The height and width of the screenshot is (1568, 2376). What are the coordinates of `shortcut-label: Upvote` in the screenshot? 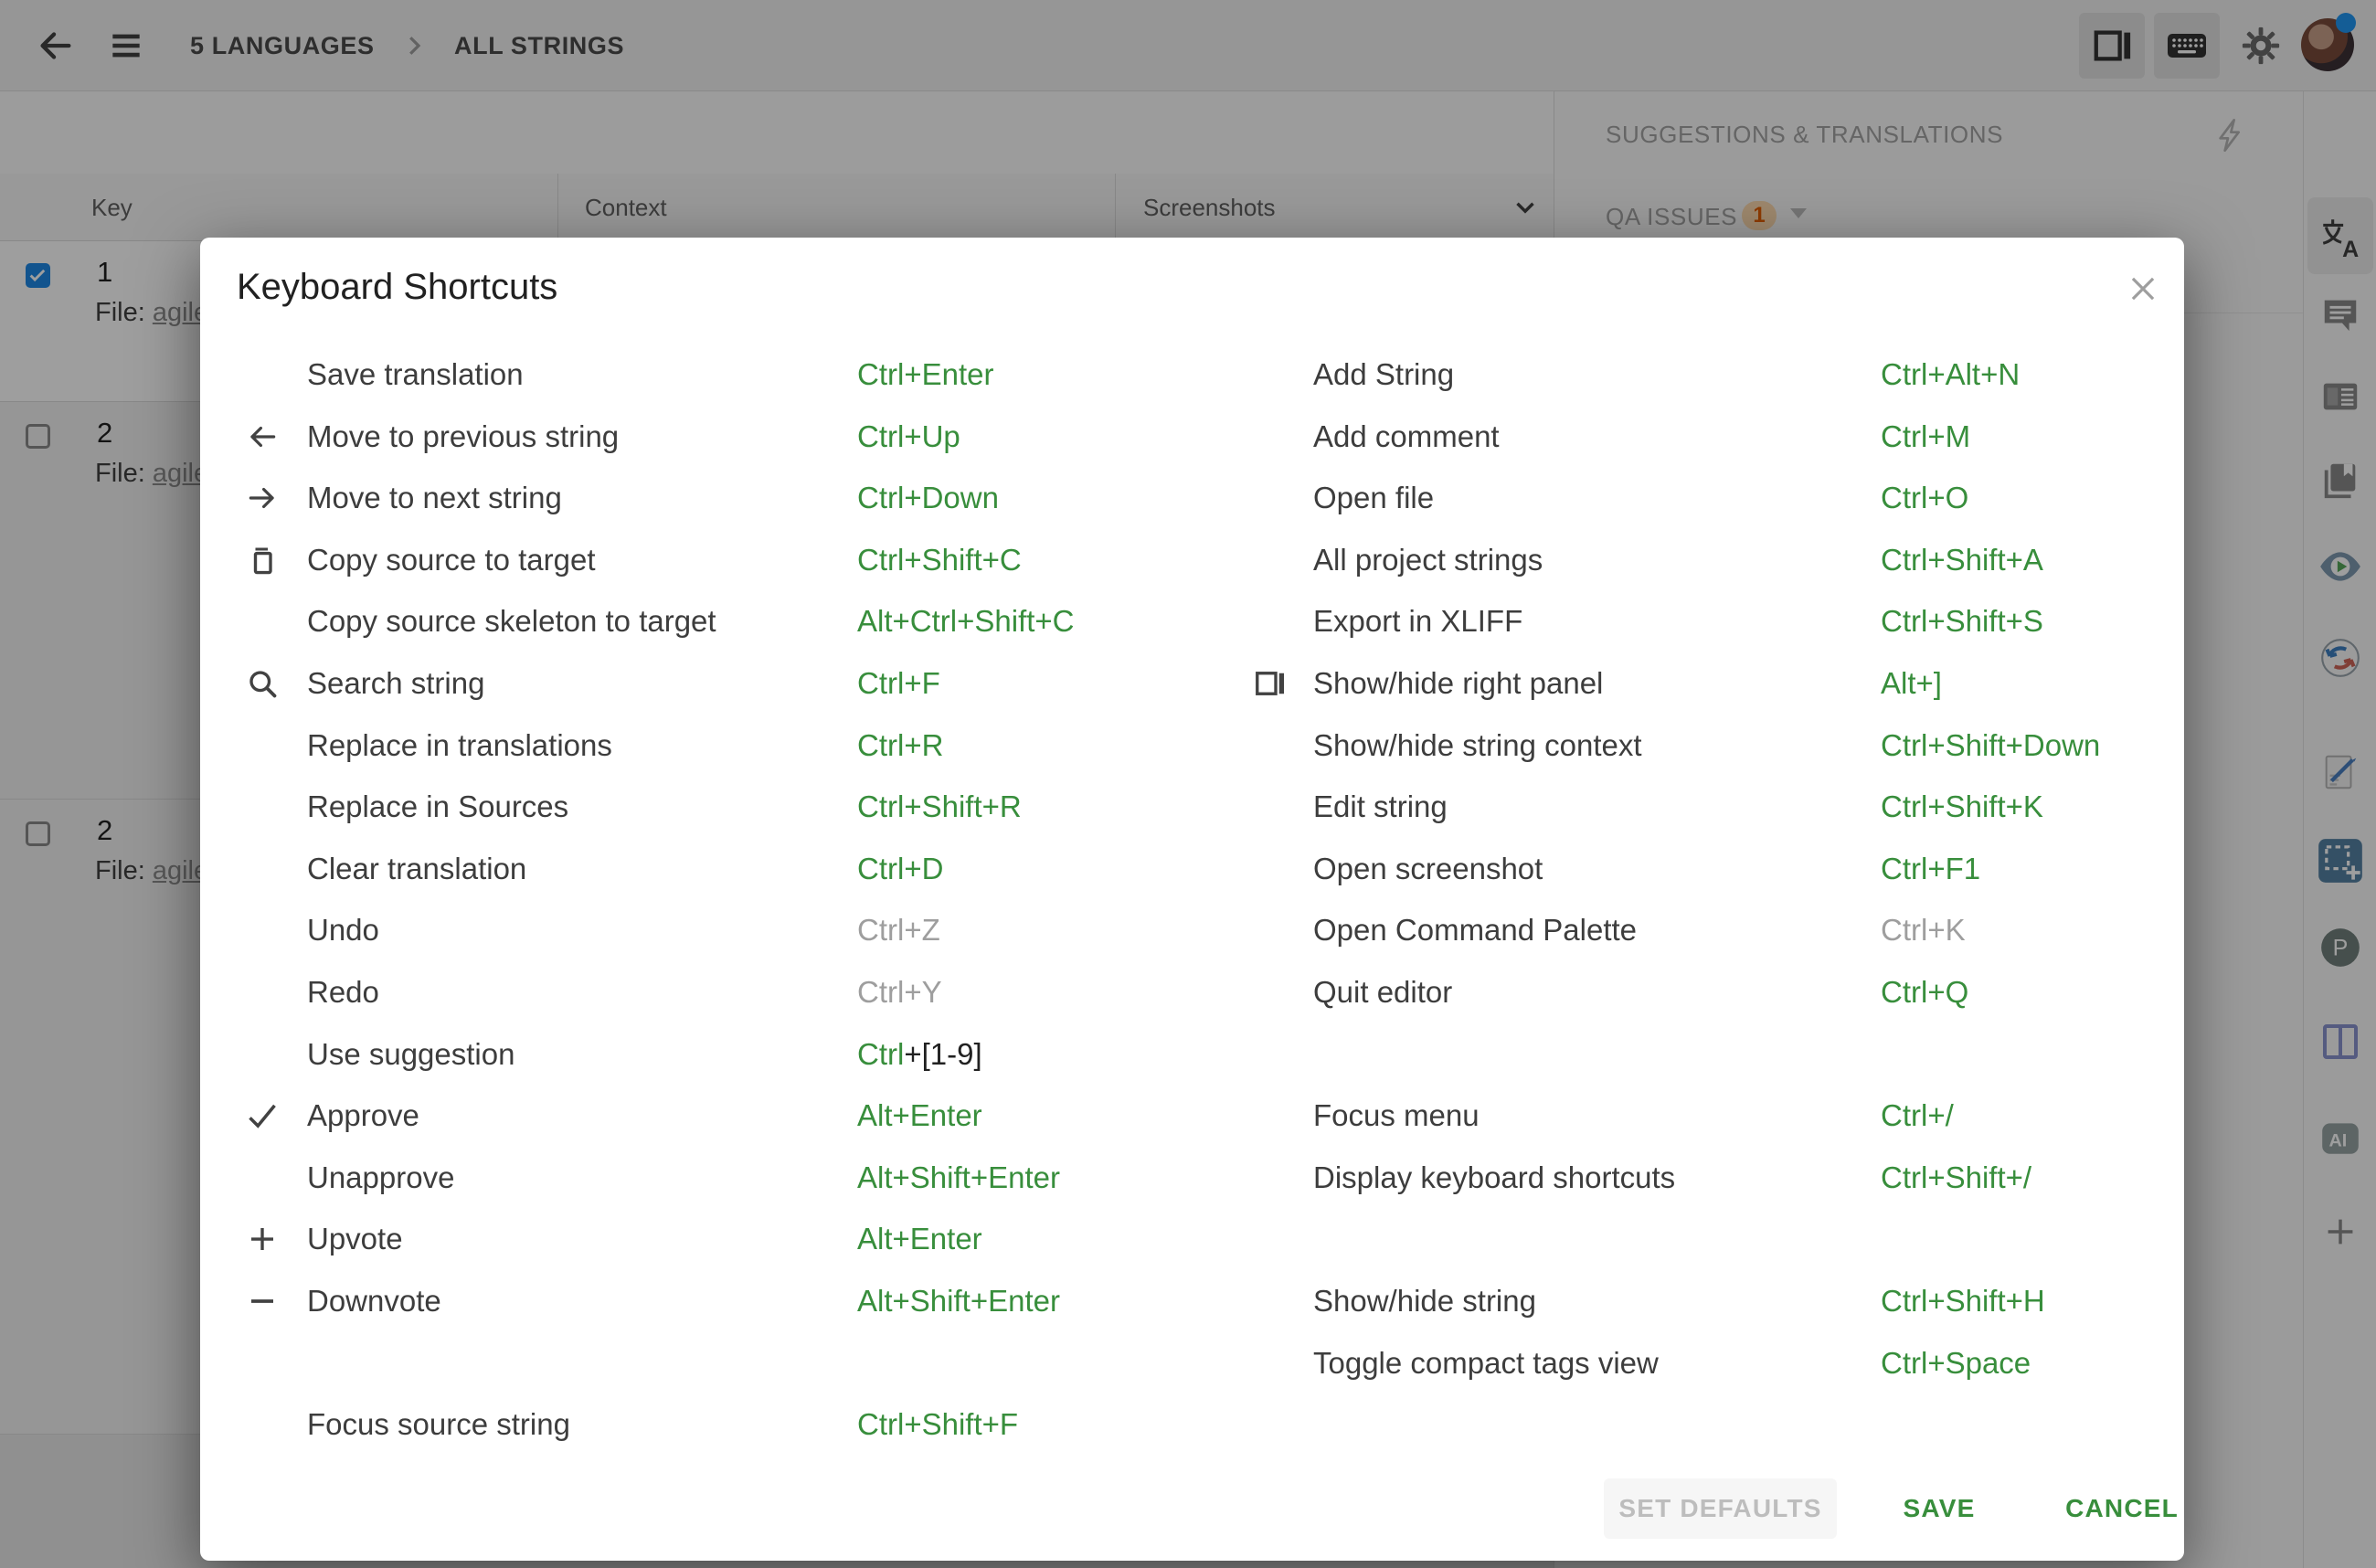 It's located at (355, 1239).